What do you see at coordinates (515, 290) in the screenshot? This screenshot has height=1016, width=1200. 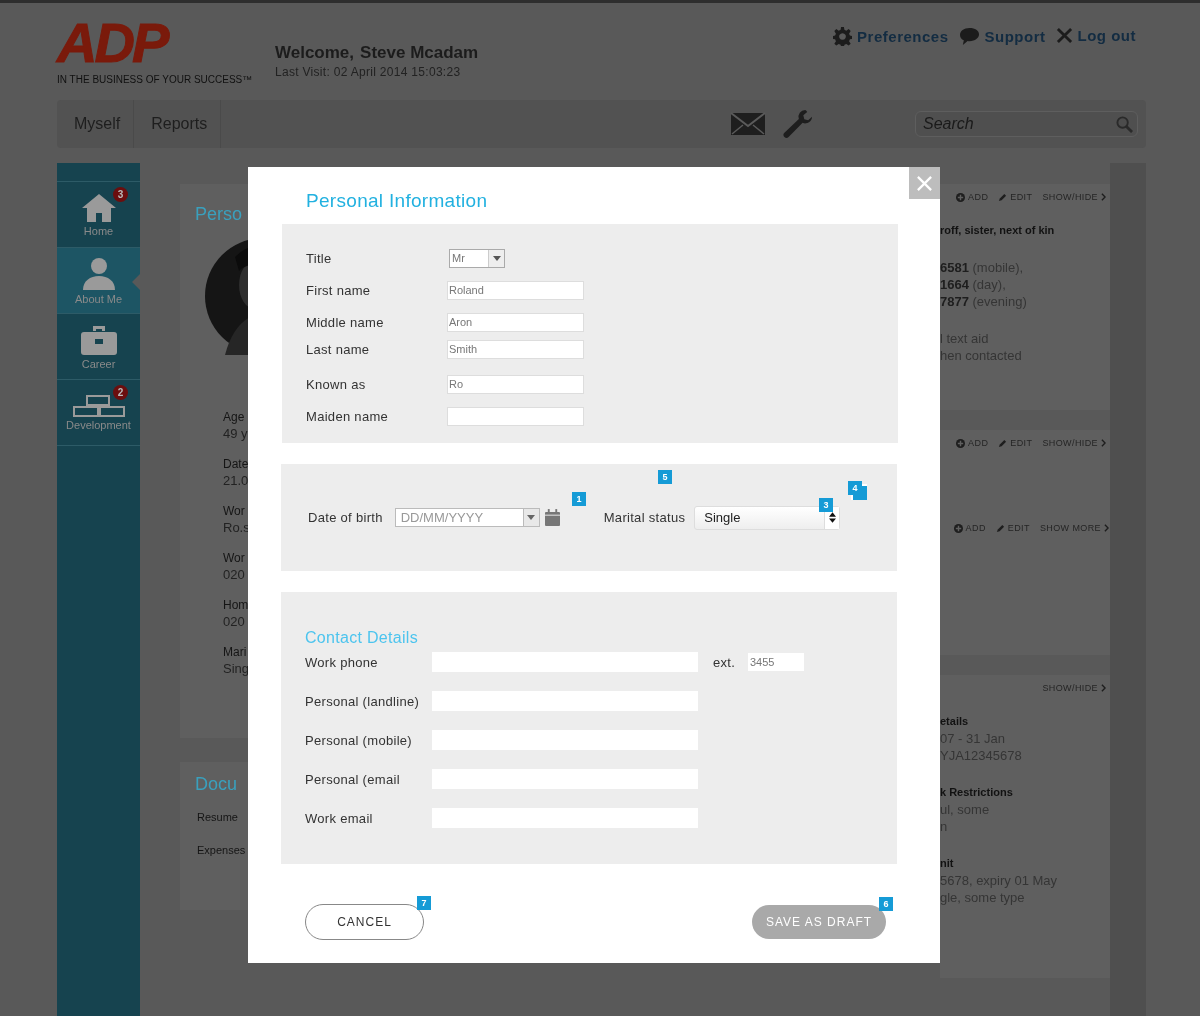 I see `text-input: Roland` at bounding box center [515, 290].